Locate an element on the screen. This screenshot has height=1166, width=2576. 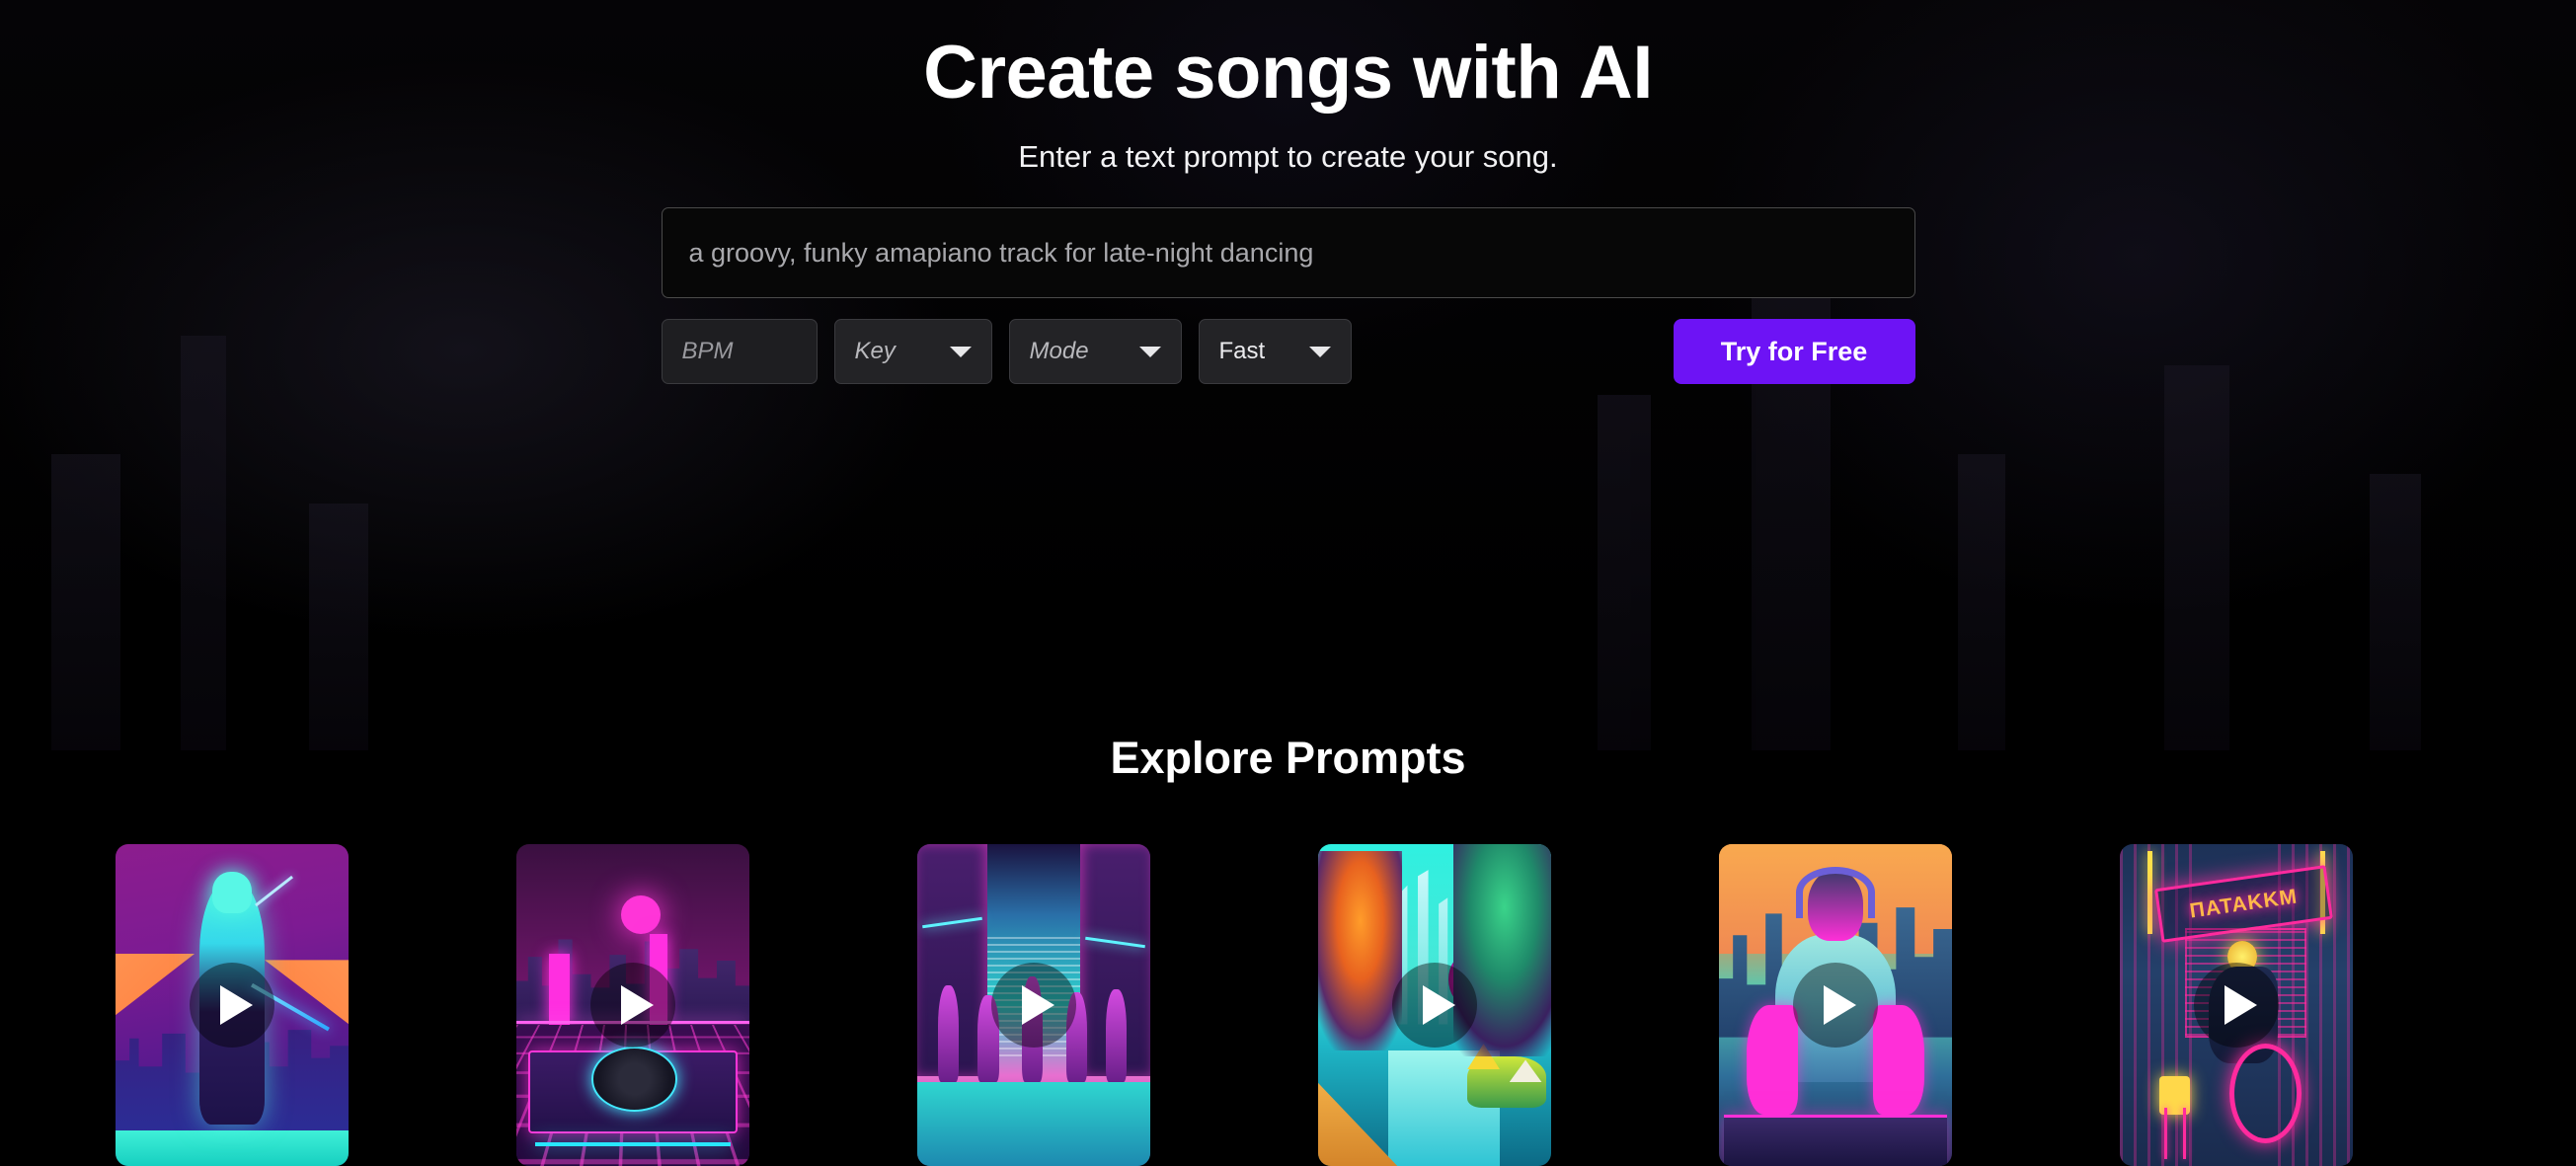
prompt-input is located at coordinates (1288, 252).